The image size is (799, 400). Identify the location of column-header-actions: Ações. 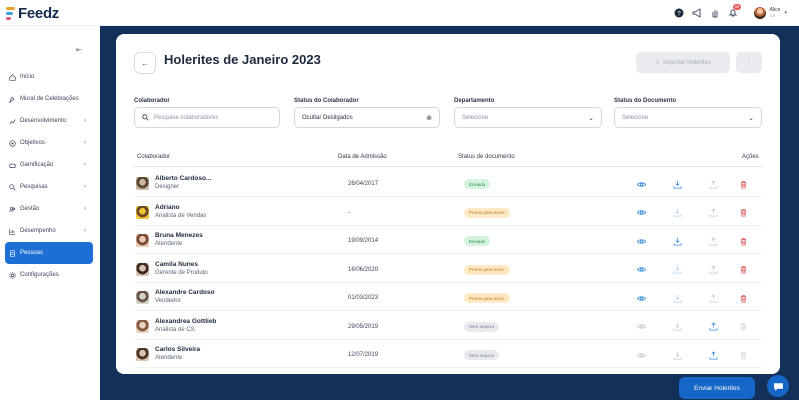
(750, 157).